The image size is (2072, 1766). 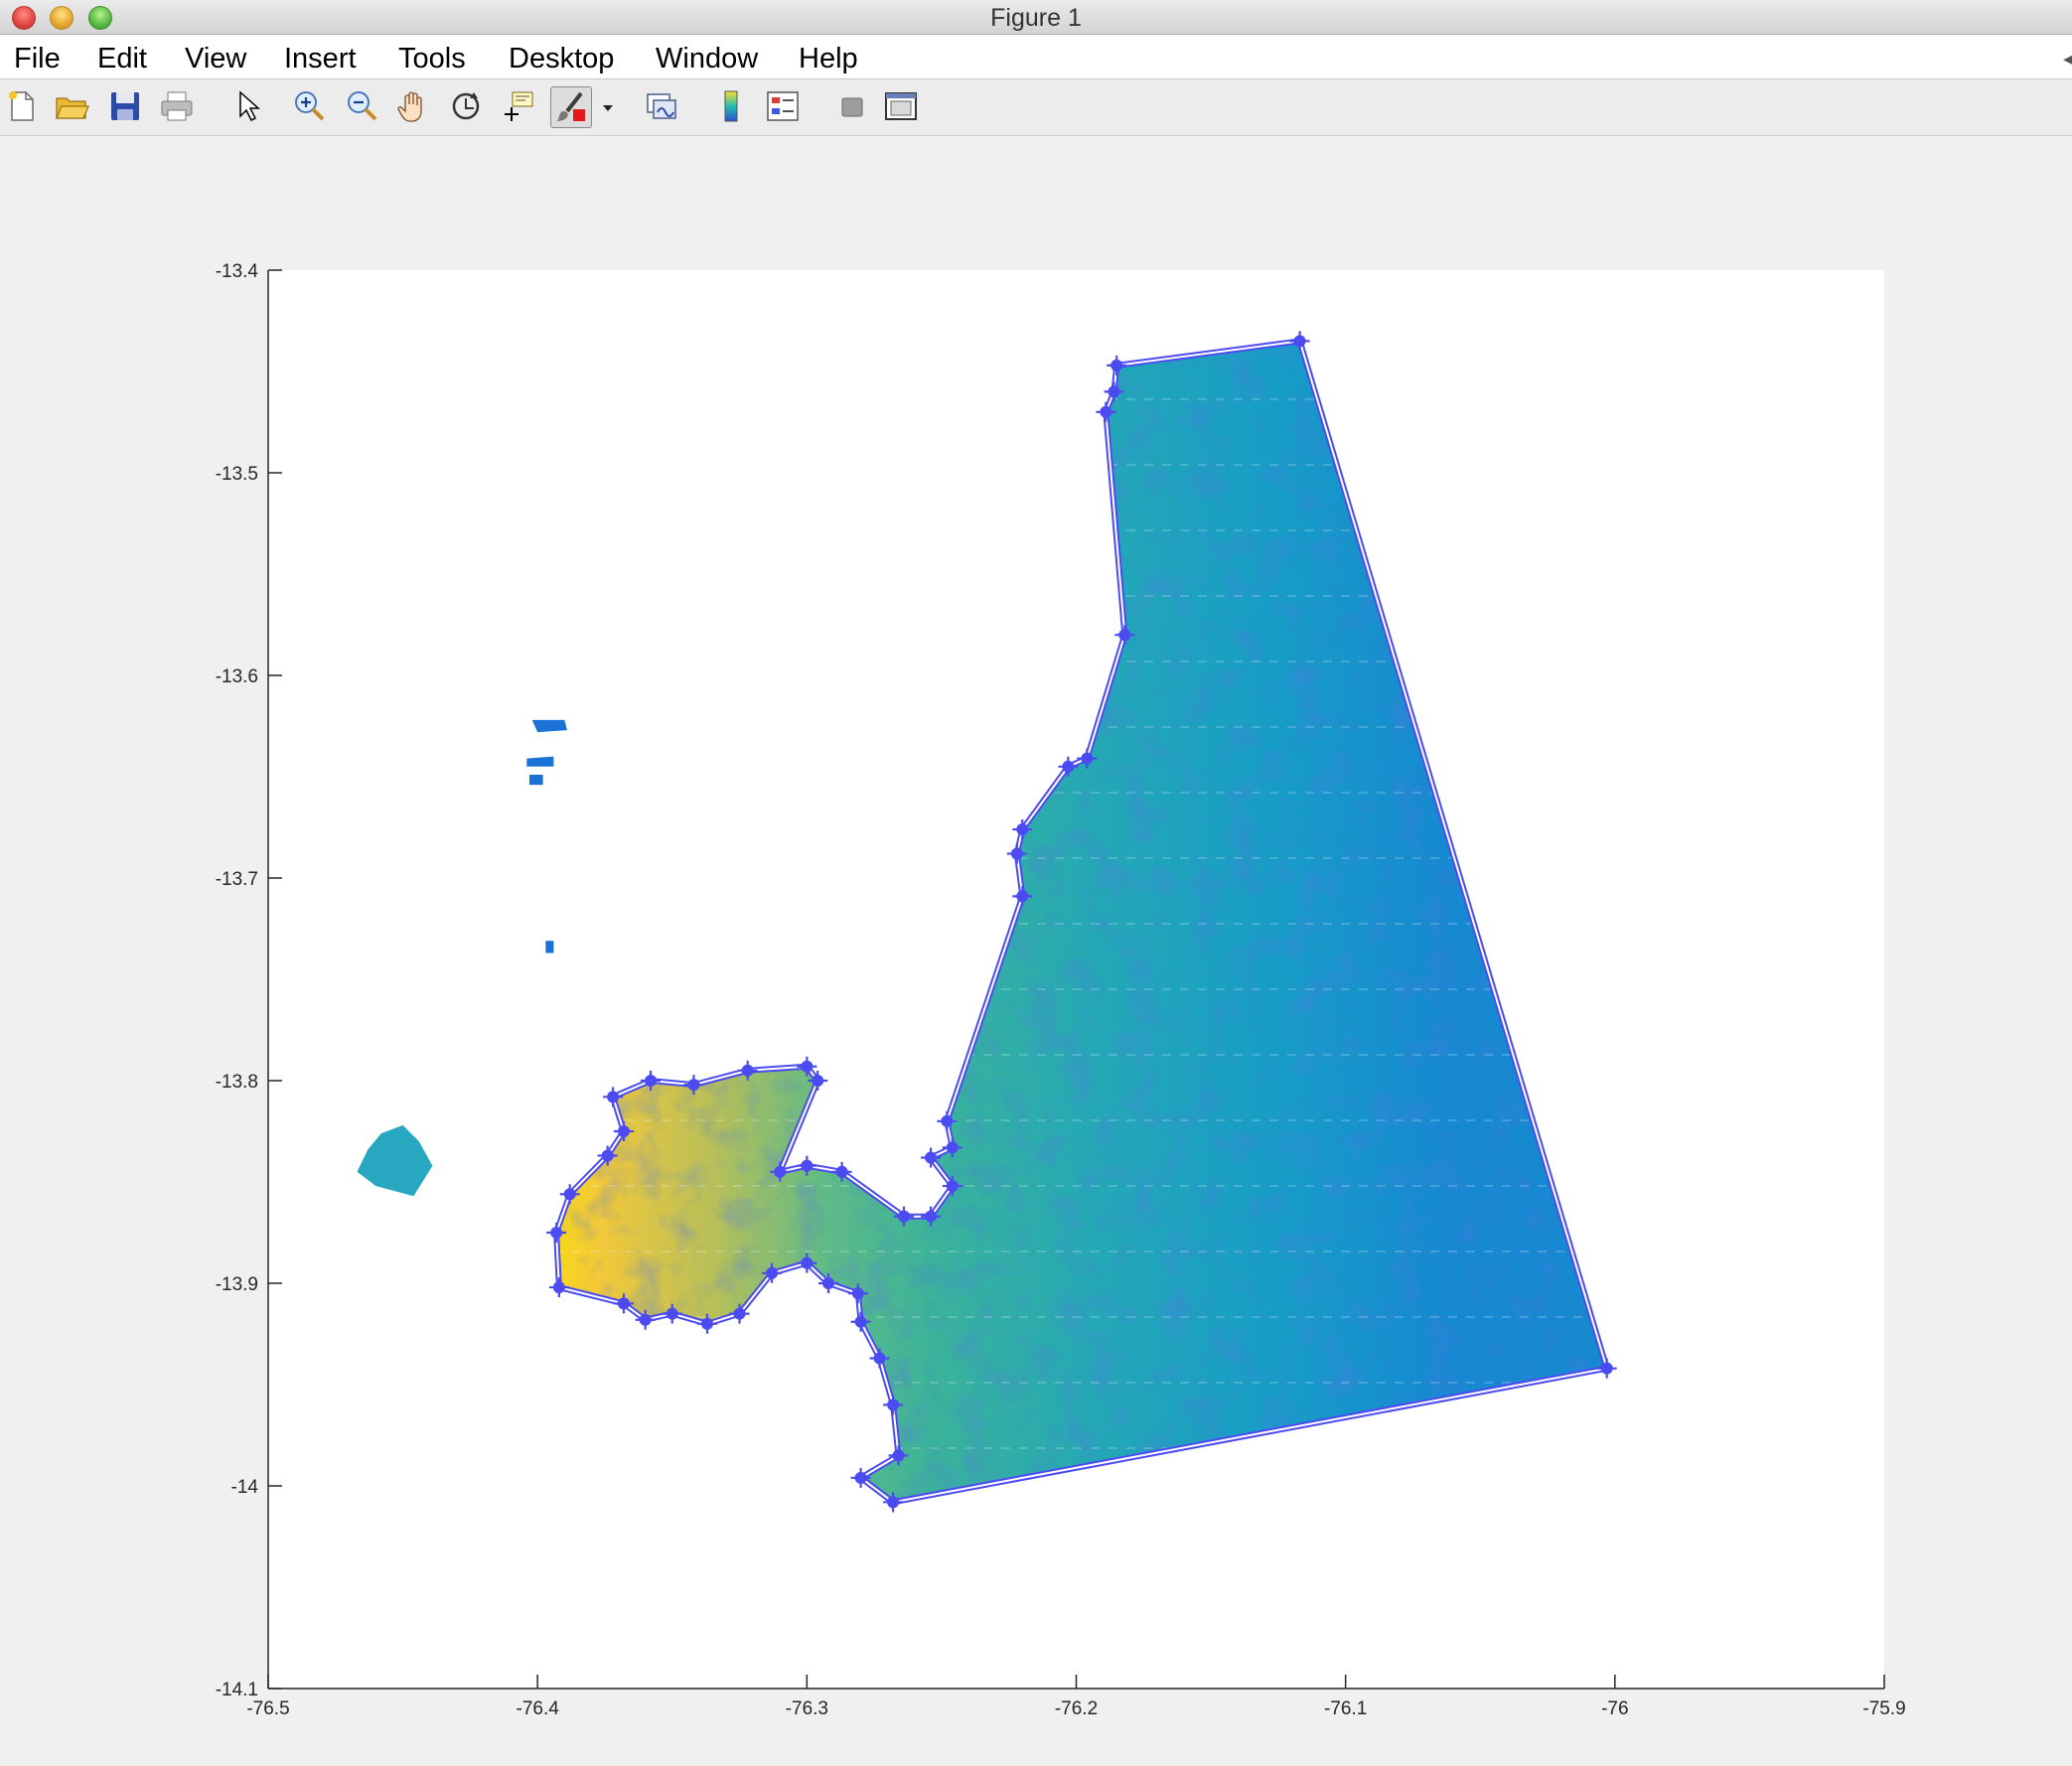 I want to click on insert-colorbar-icon, so click(x=731, y=106).